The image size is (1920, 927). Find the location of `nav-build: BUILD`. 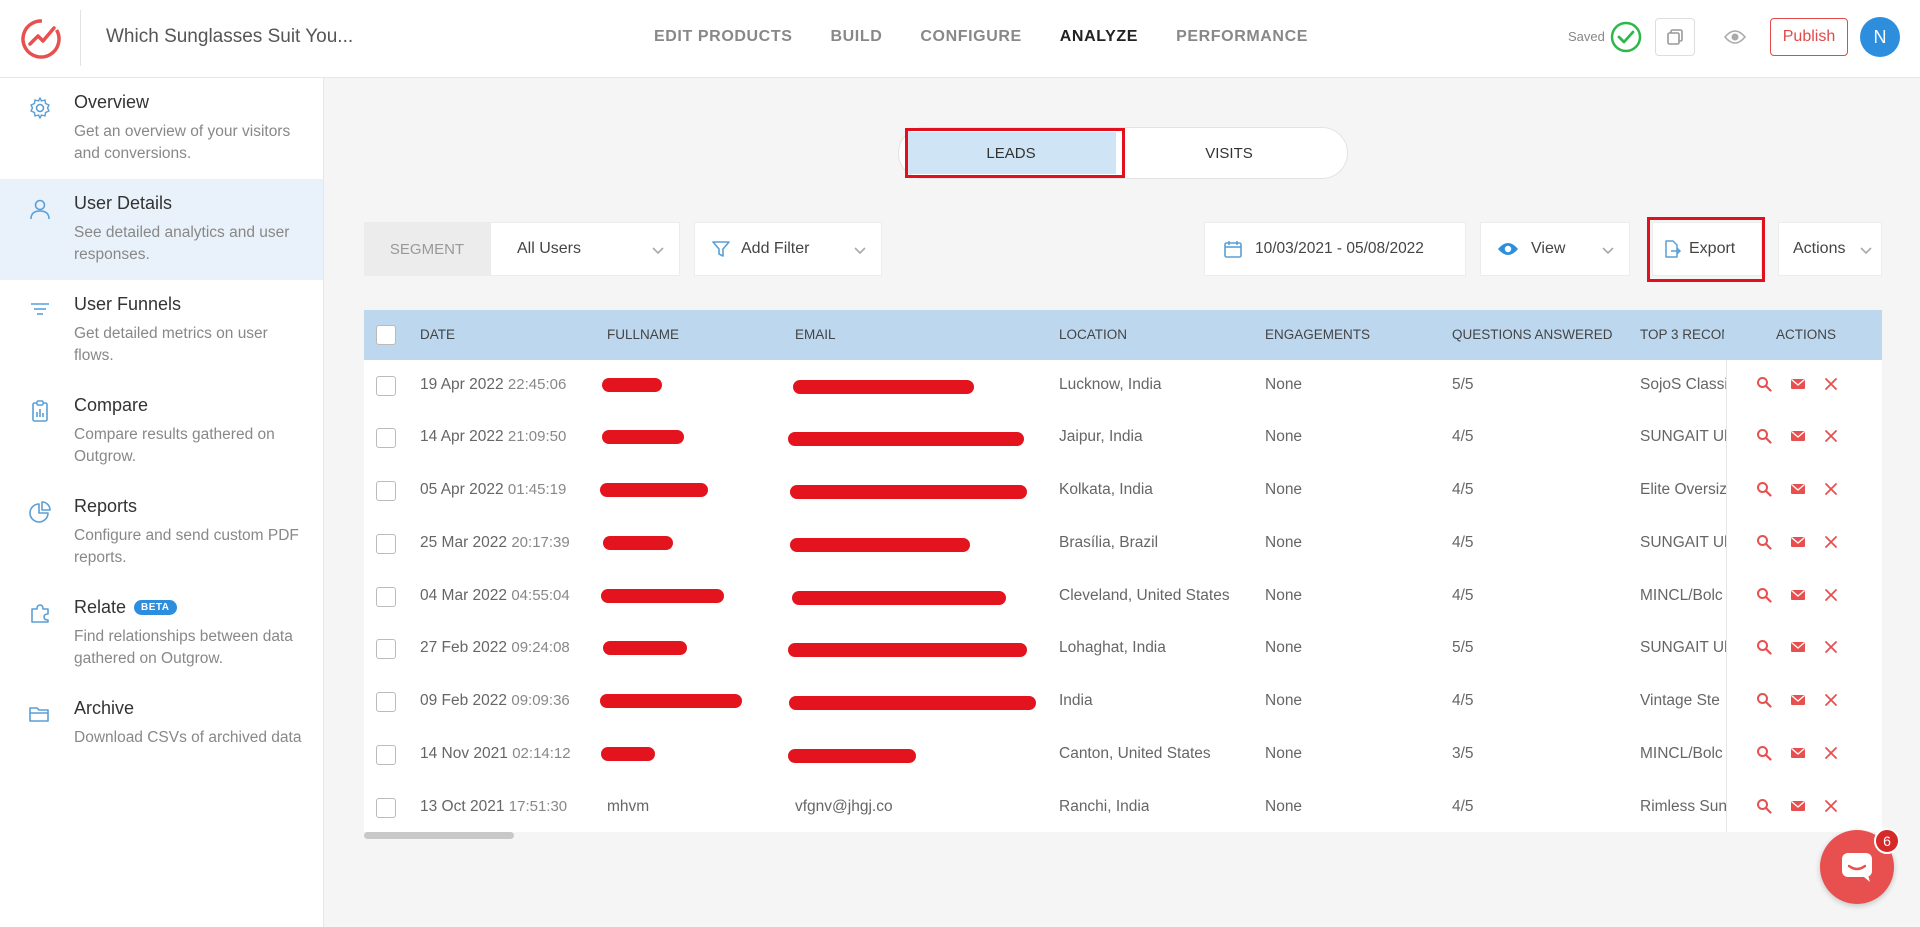

nav-build: BUILD is located at coordinates (856, 37).